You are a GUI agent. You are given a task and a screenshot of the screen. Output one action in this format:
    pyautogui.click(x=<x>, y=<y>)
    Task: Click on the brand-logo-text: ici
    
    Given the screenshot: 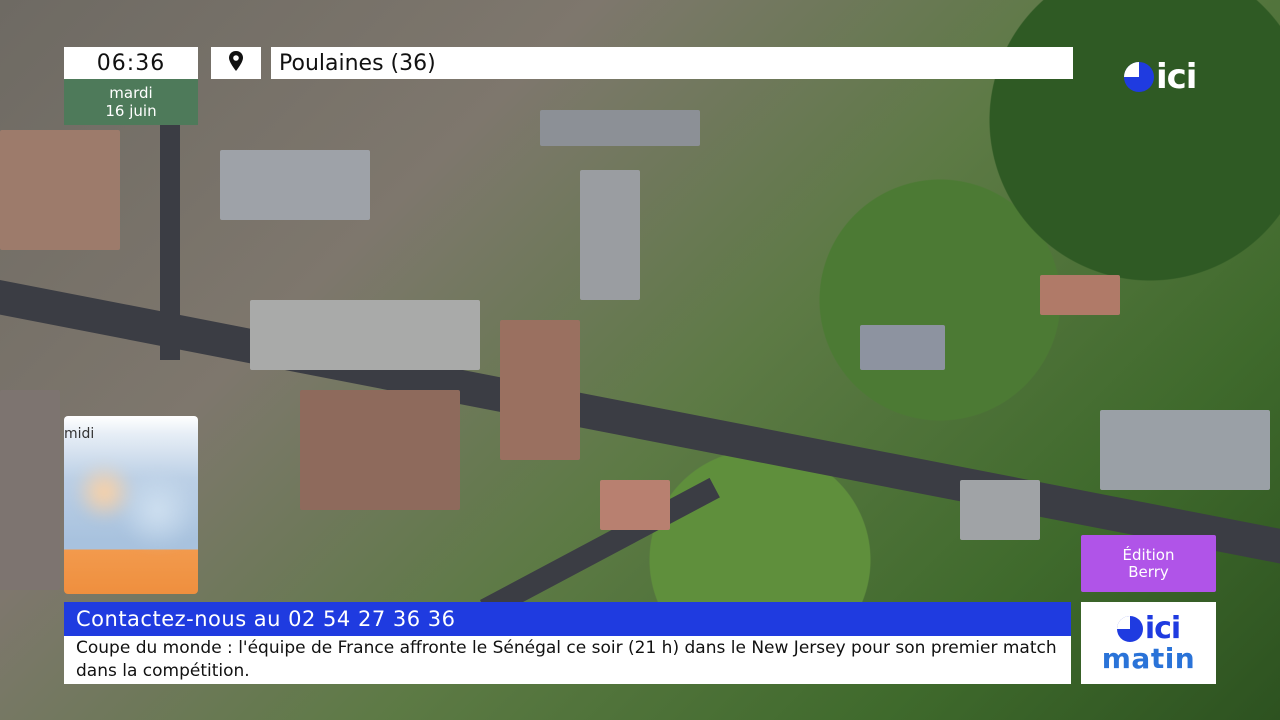 What is the action you would take?
    pyautogui.click(x=1176, y=77)
    